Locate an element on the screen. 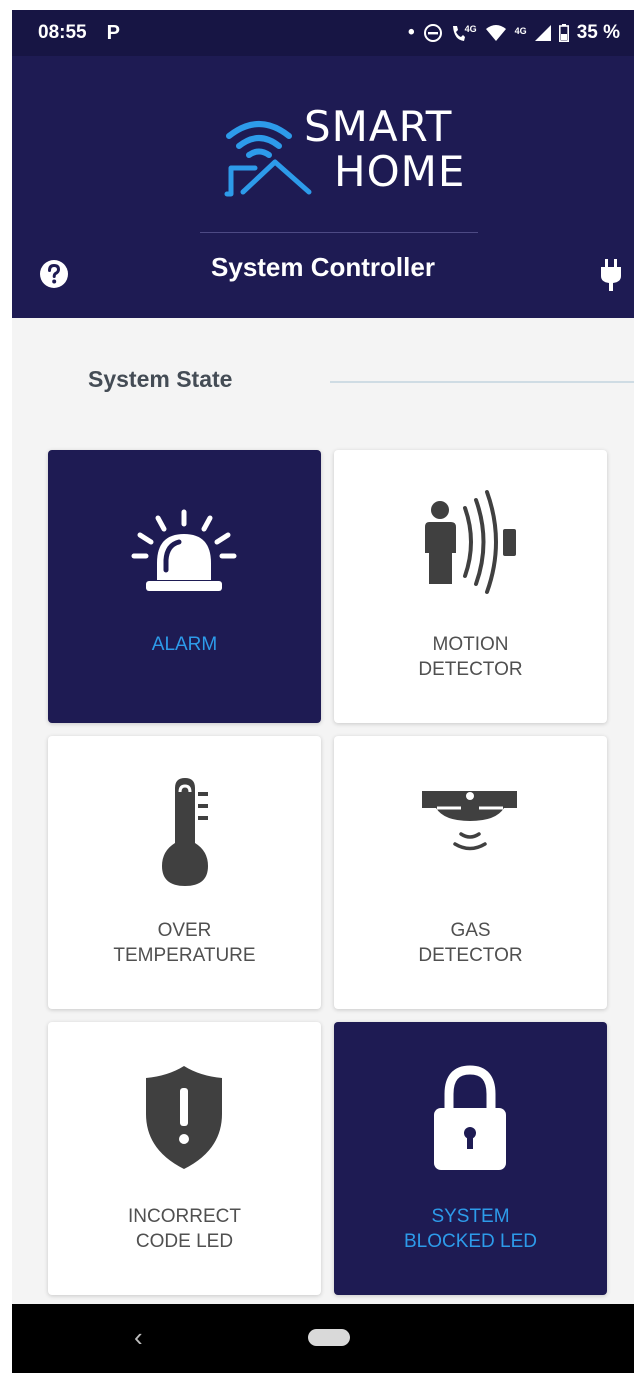 The image size is (634, 1373). back-icon: ‹ is located at coordinates (138, 1337).